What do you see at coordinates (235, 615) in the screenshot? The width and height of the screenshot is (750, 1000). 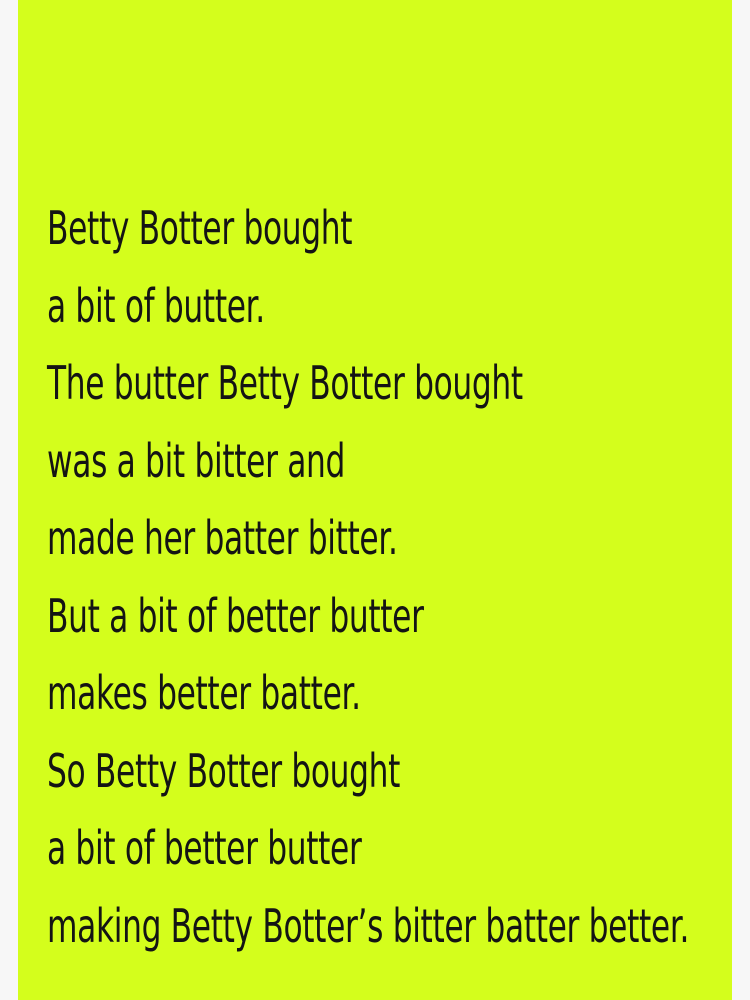 I see `poem-line: But a bit of better butter` at bounding box center [235, 615].